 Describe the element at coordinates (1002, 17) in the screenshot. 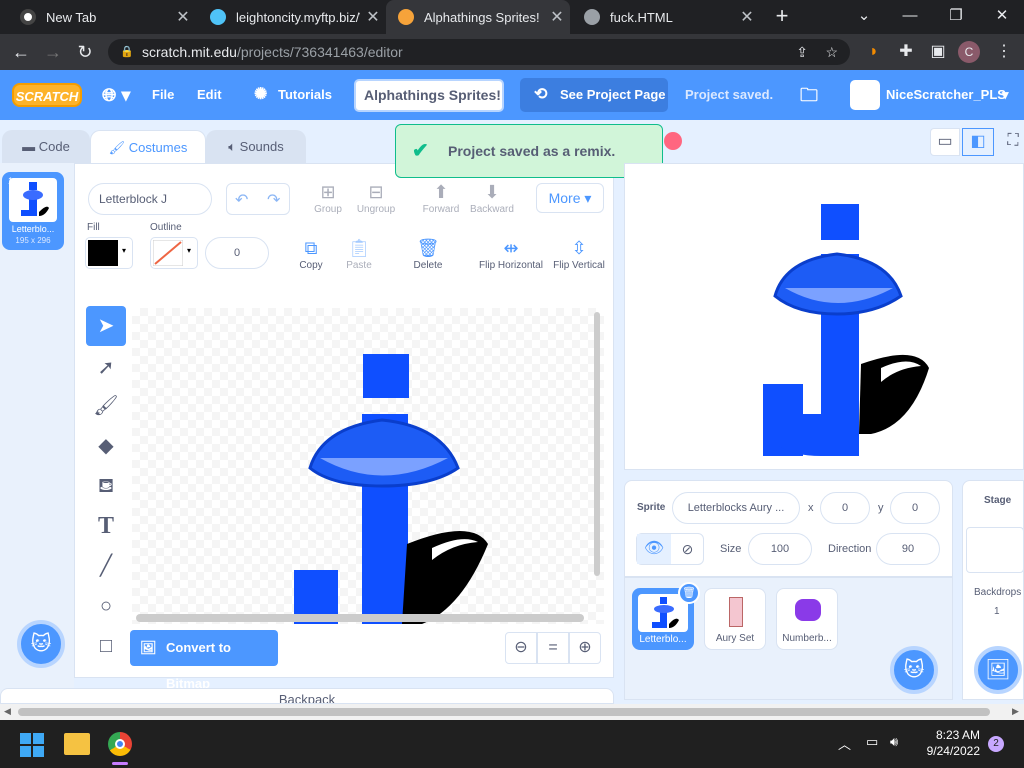

I see `window-close-icon: ✕` at that location.